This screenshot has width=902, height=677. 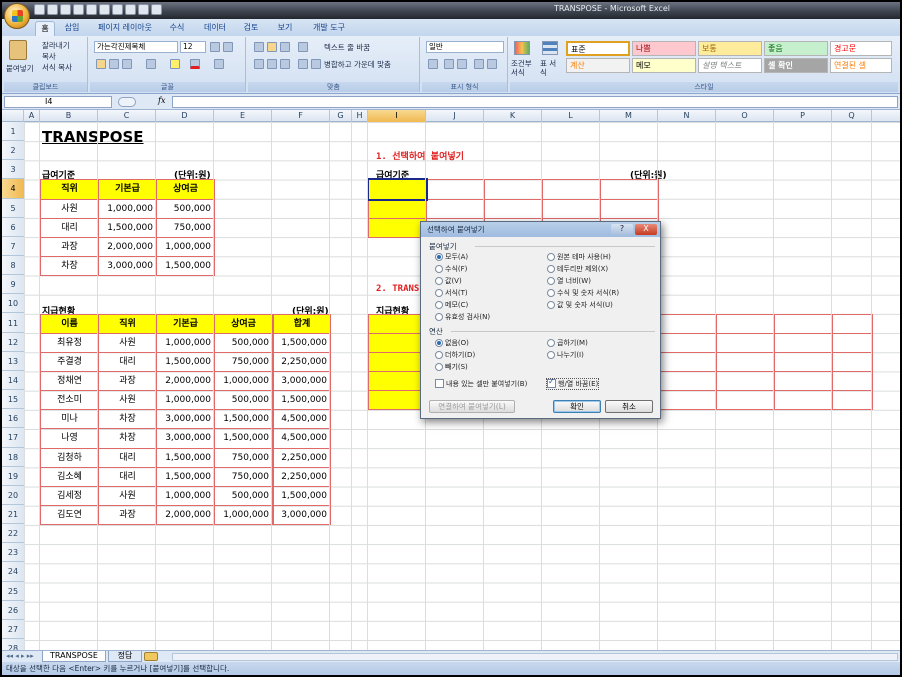 I want to click on skip-blanks-checkbox: 내용 있는 셀만 붙여넣기(B), so click(x=481, y=384).